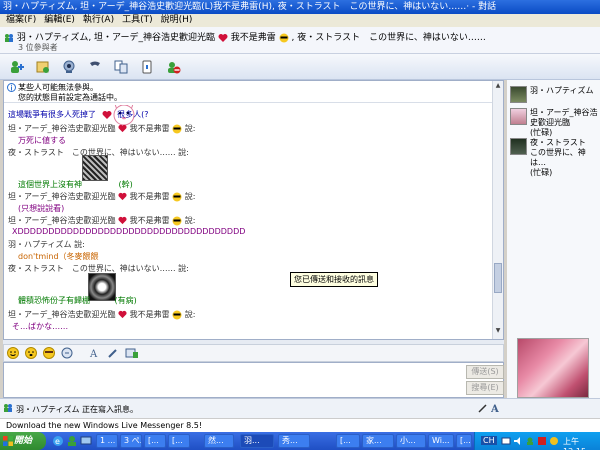 The image size is (600, 450). I want to click on ie-icon: e, so click(58, 441).